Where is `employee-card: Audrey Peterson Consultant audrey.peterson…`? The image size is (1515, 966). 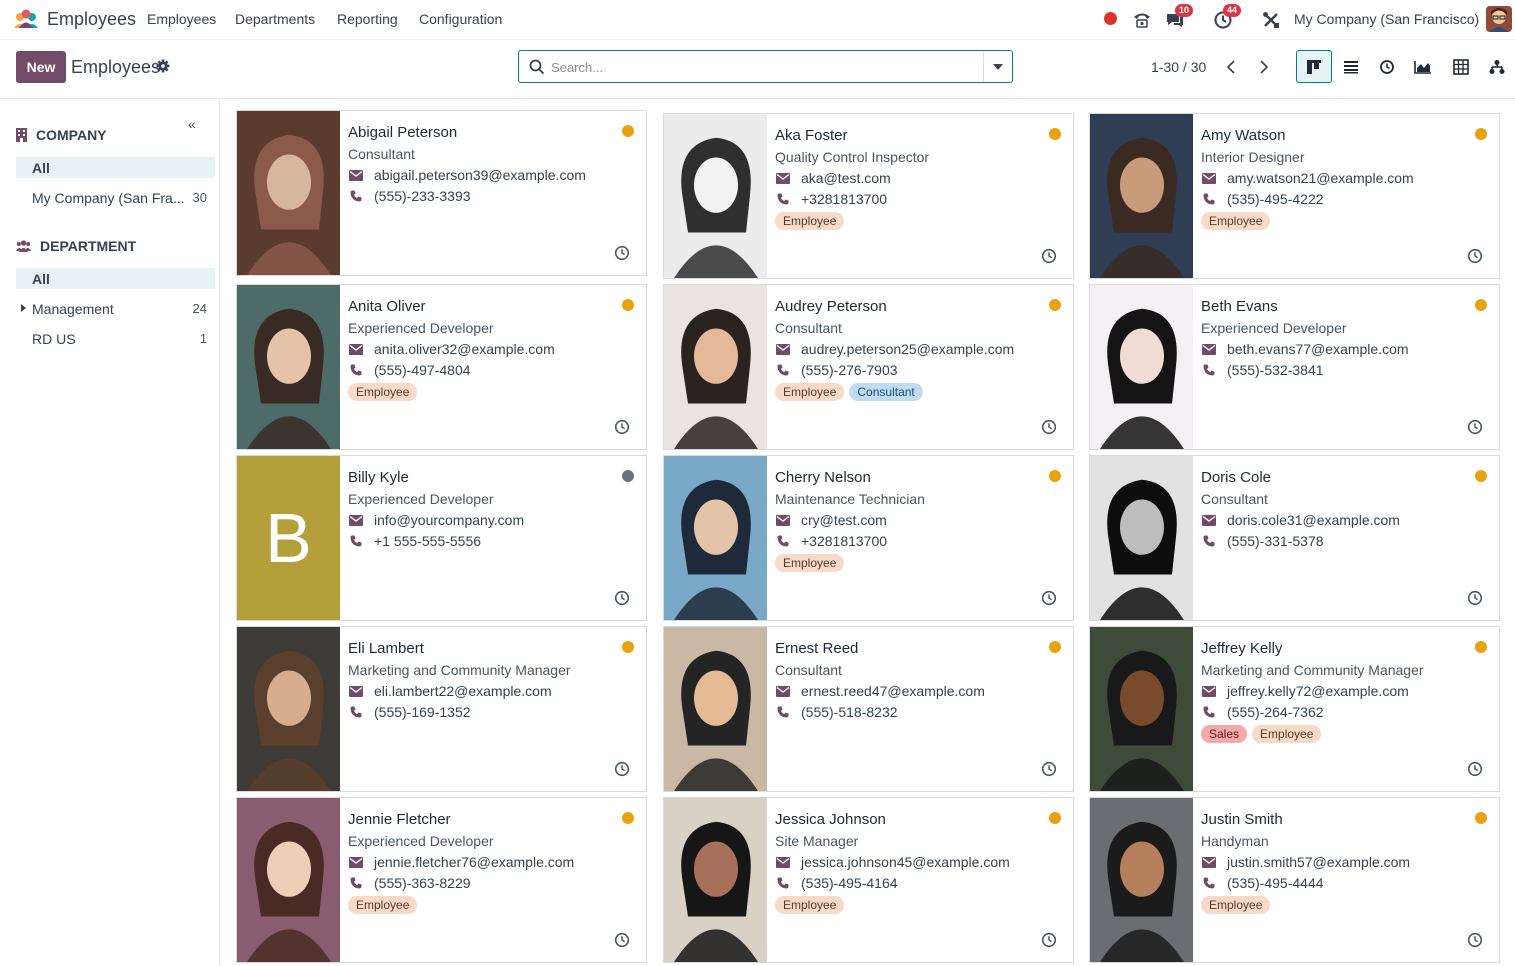
employee-card: Audrey Peterson Consultant audrey.peterson… is located at coordinates (868, 367).